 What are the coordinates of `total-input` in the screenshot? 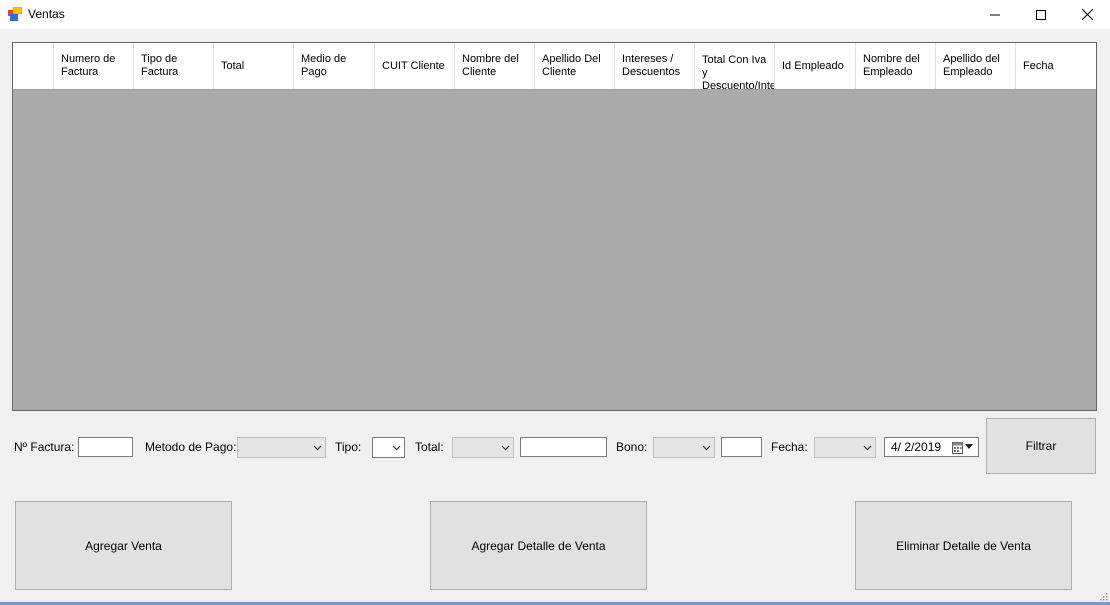 It's located at (563, 447).